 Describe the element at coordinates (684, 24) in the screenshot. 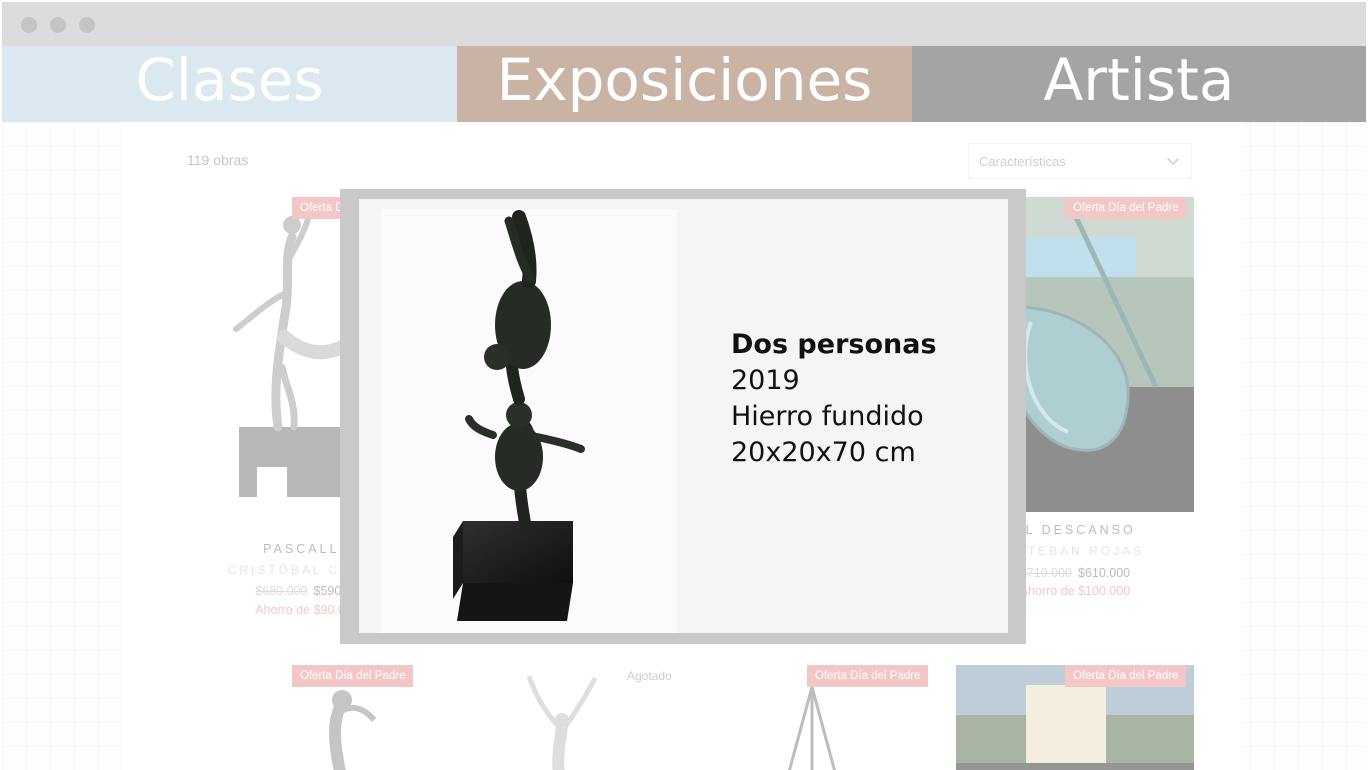

I see `window-titlebar` at that location.